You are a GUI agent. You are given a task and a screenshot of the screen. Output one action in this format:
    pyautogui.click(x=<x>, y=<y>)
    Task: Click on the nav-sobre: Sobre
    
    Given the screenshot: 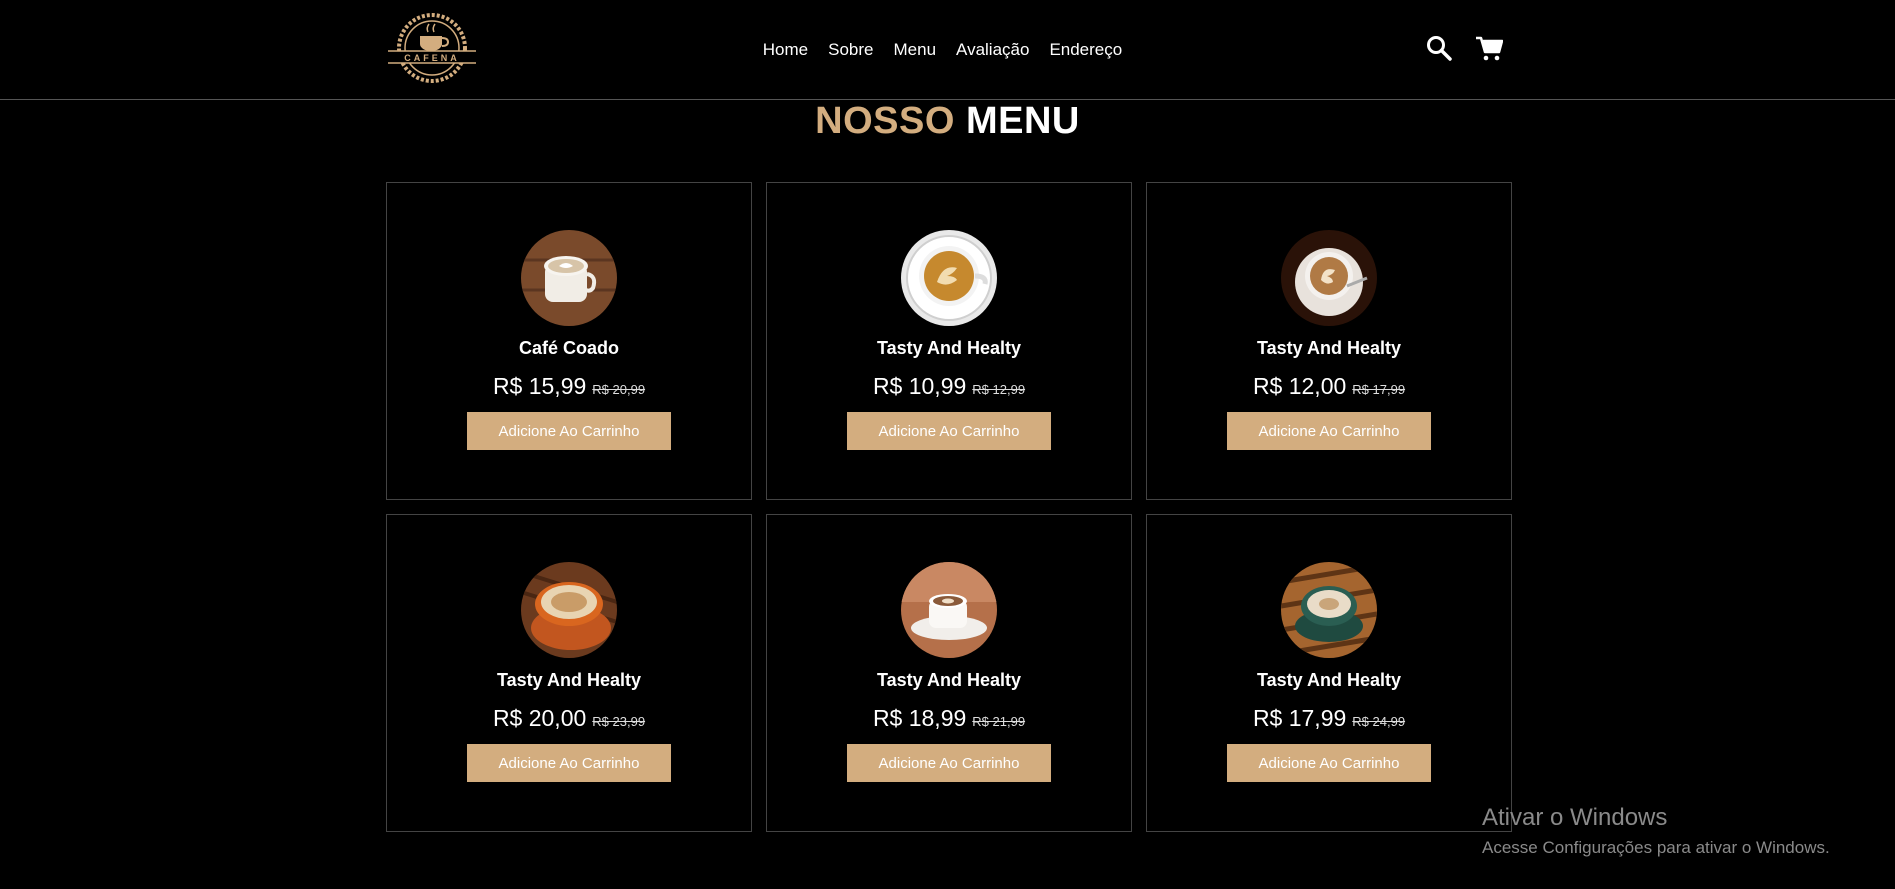 What is the action you would take?
    pyautogui.click(x=850, y=50)
    